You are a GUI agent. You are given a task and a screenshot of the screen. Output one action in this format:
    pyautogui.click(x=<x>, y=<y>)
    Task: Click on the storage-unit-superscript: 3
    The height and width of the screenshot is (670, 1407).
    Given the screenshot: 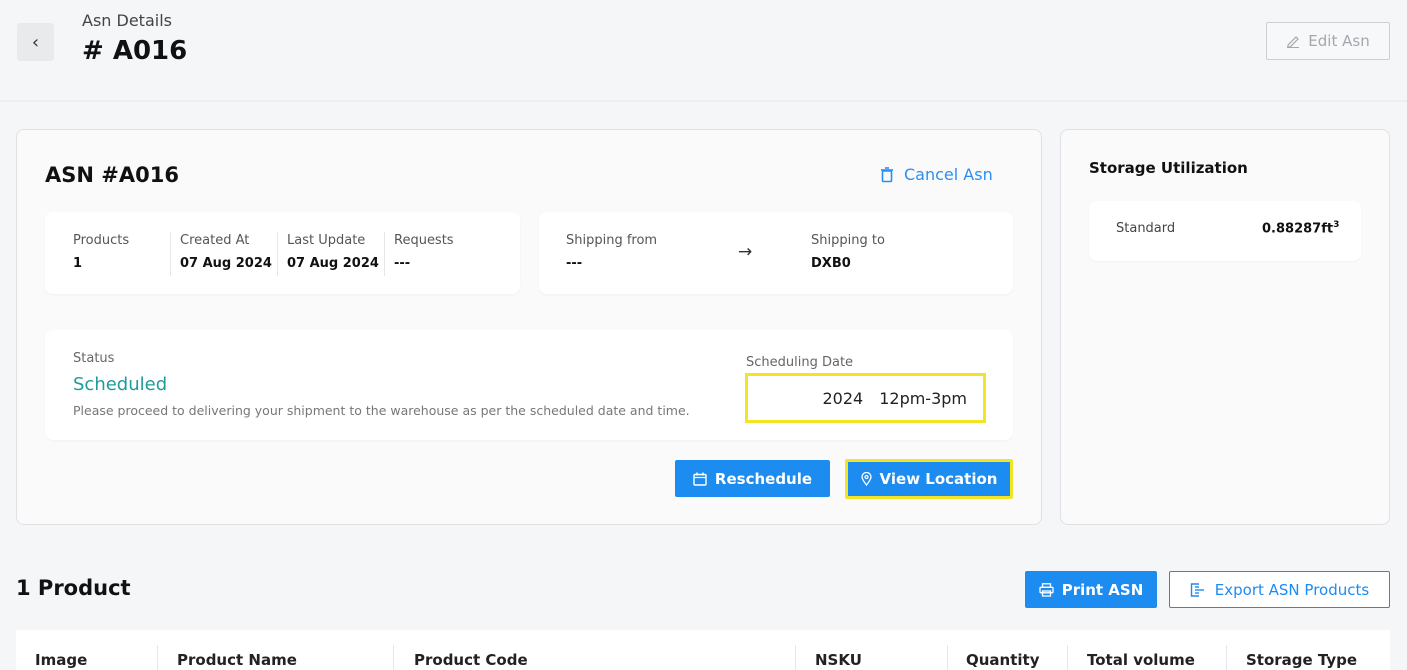 What is the action you would take?
    pyautogui.click(x=1336, y=225)
    